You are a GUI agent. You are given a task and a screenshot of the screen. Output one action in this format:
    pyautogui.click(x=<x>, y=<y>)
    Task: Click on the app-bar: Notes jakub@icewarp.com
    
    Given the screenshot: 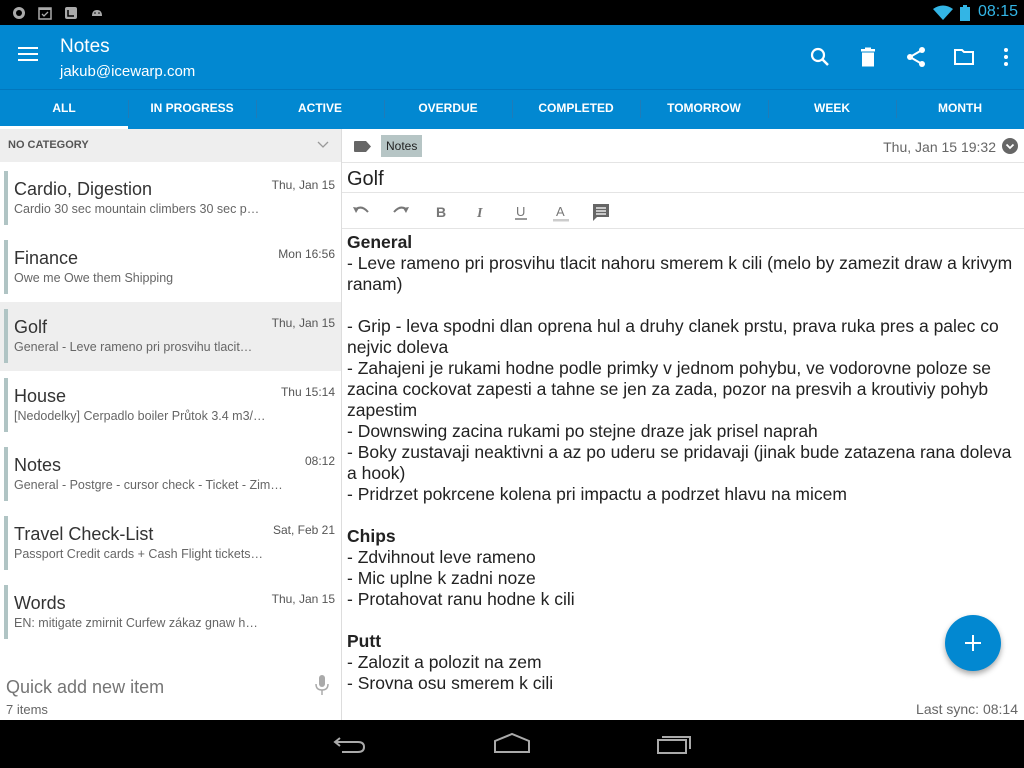 What is the action you would take?
    pyautogui.click(x=512, y=57)
    